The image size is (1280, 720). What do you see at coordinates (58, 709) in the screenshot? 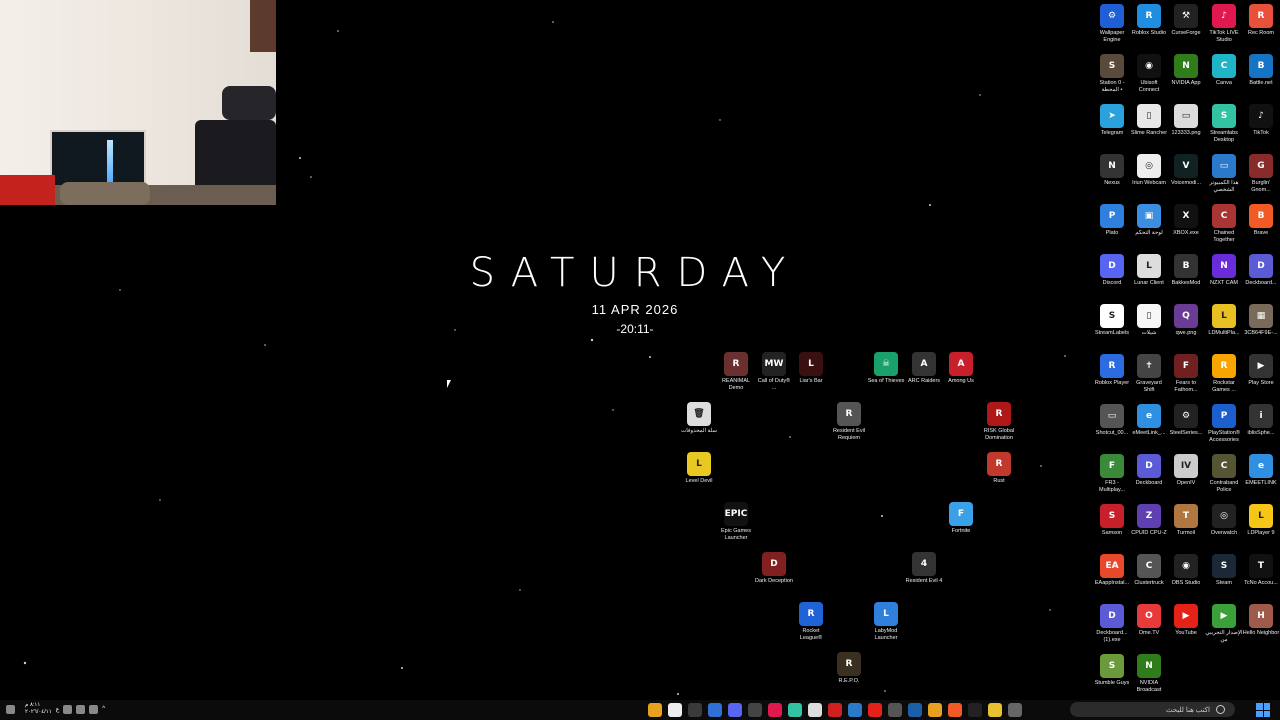
I see `language-indicator: ع` at bounding box center [58, 709].